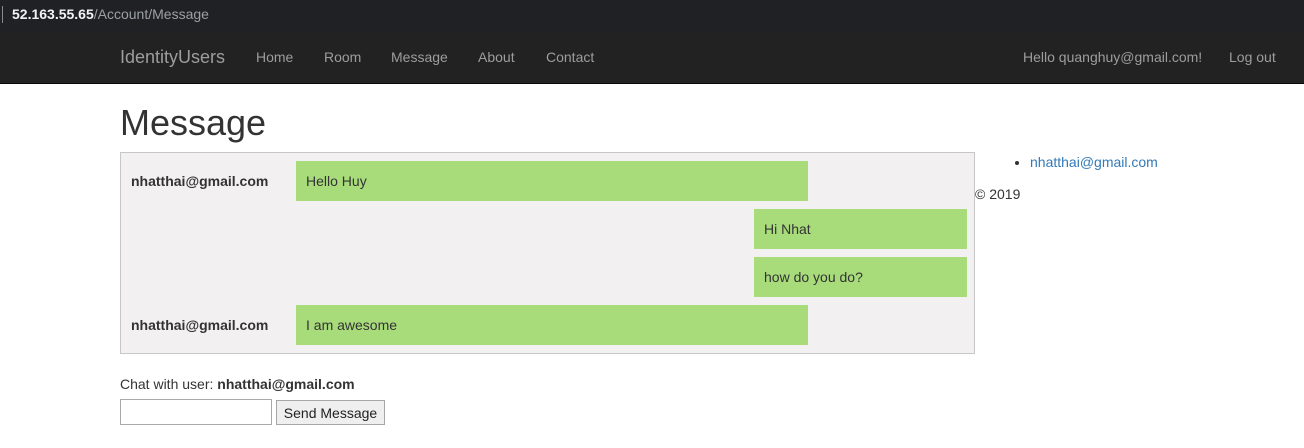 The height and width of the screenshot is (448, 1304). I want to click on user-greeting-link: Hello quanghuy@gmail.com!, so click(1112, 57).